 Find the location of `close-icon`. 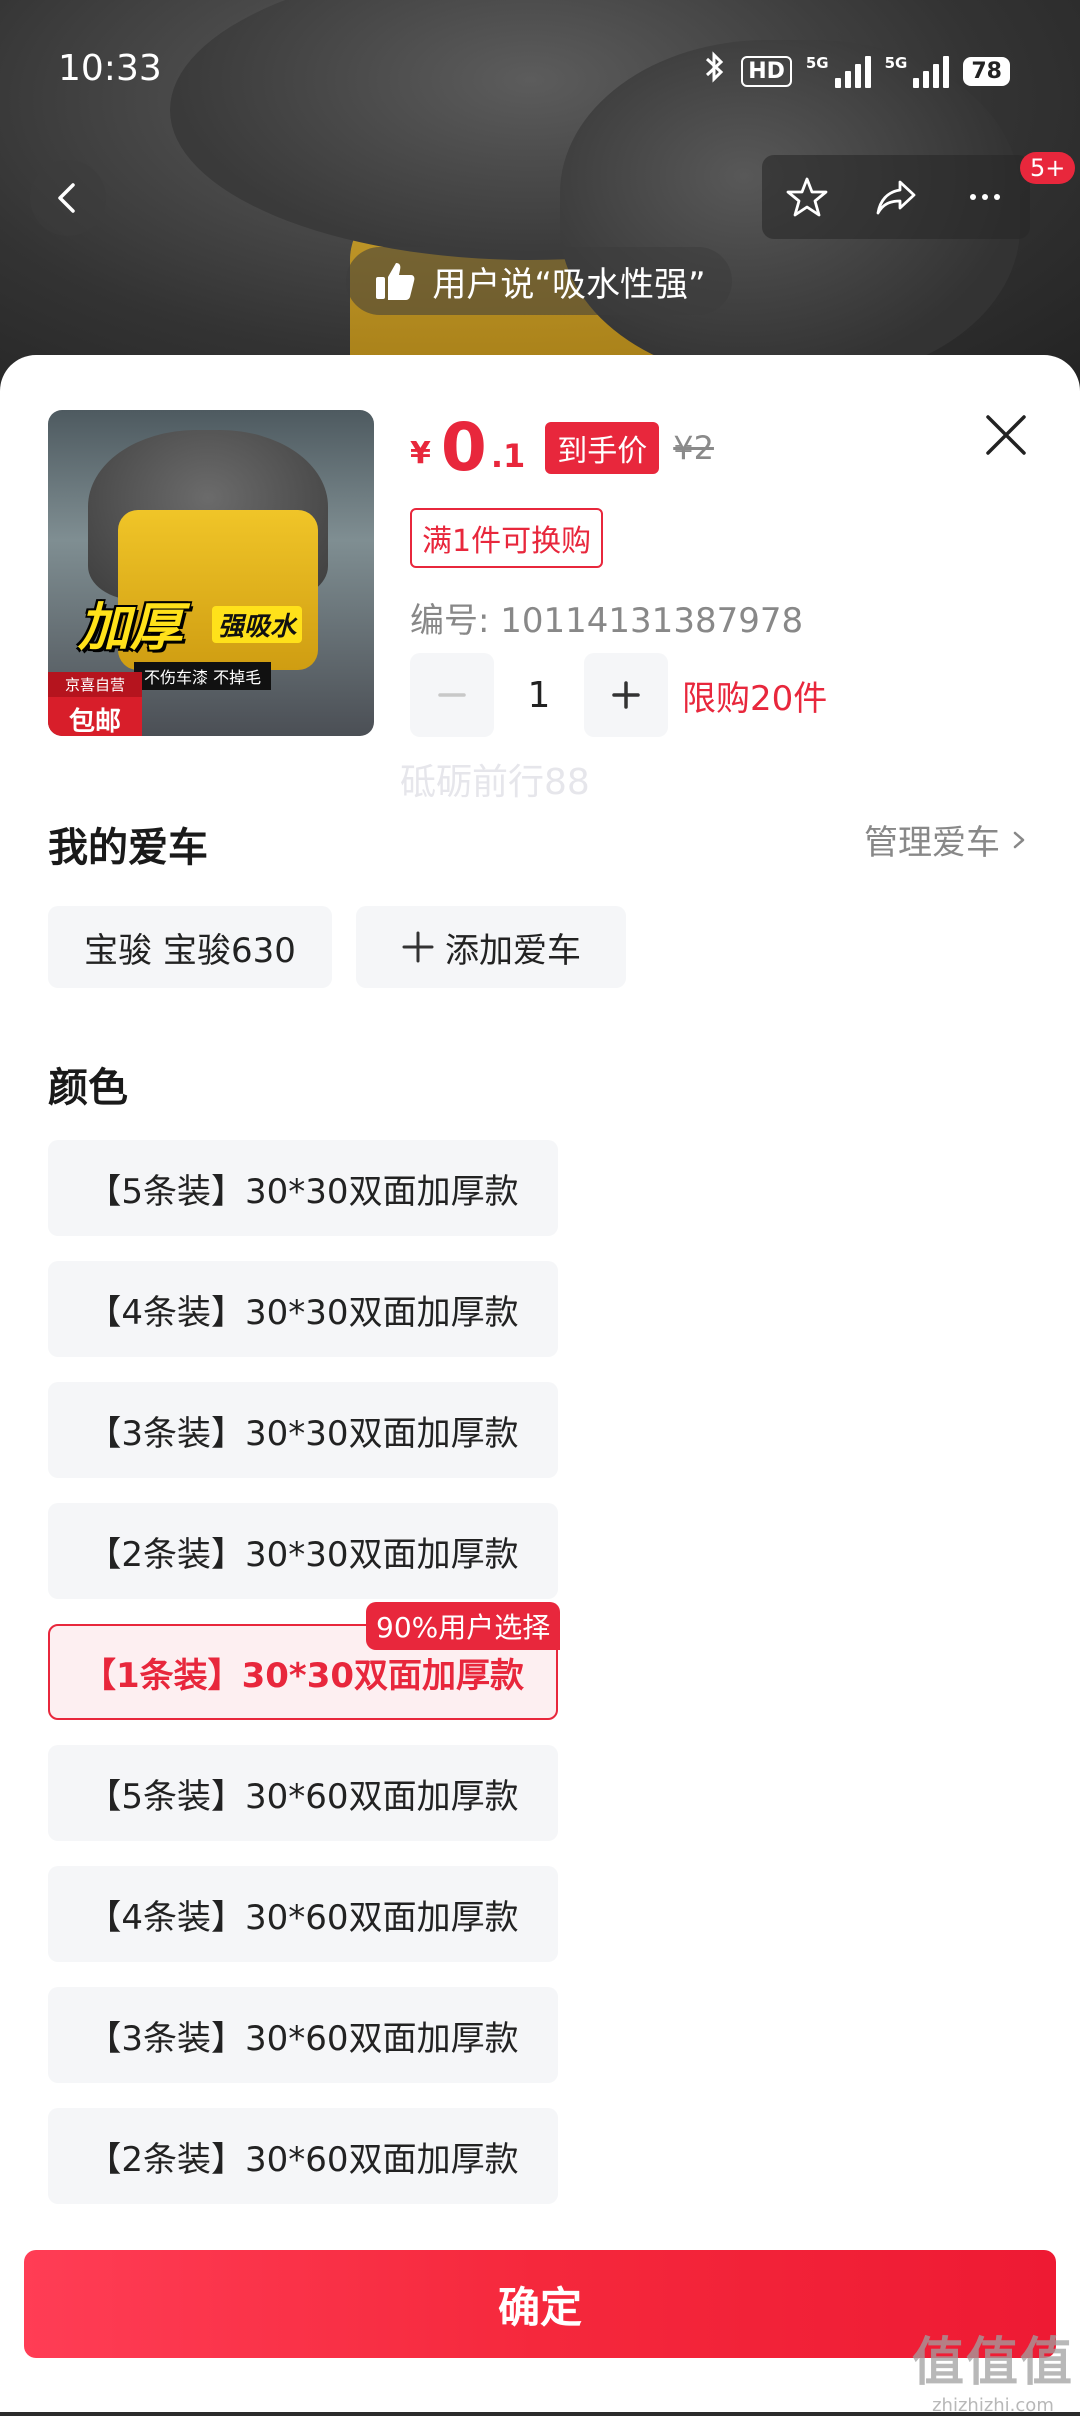

close-icon is located at coordinates (1006, 435).